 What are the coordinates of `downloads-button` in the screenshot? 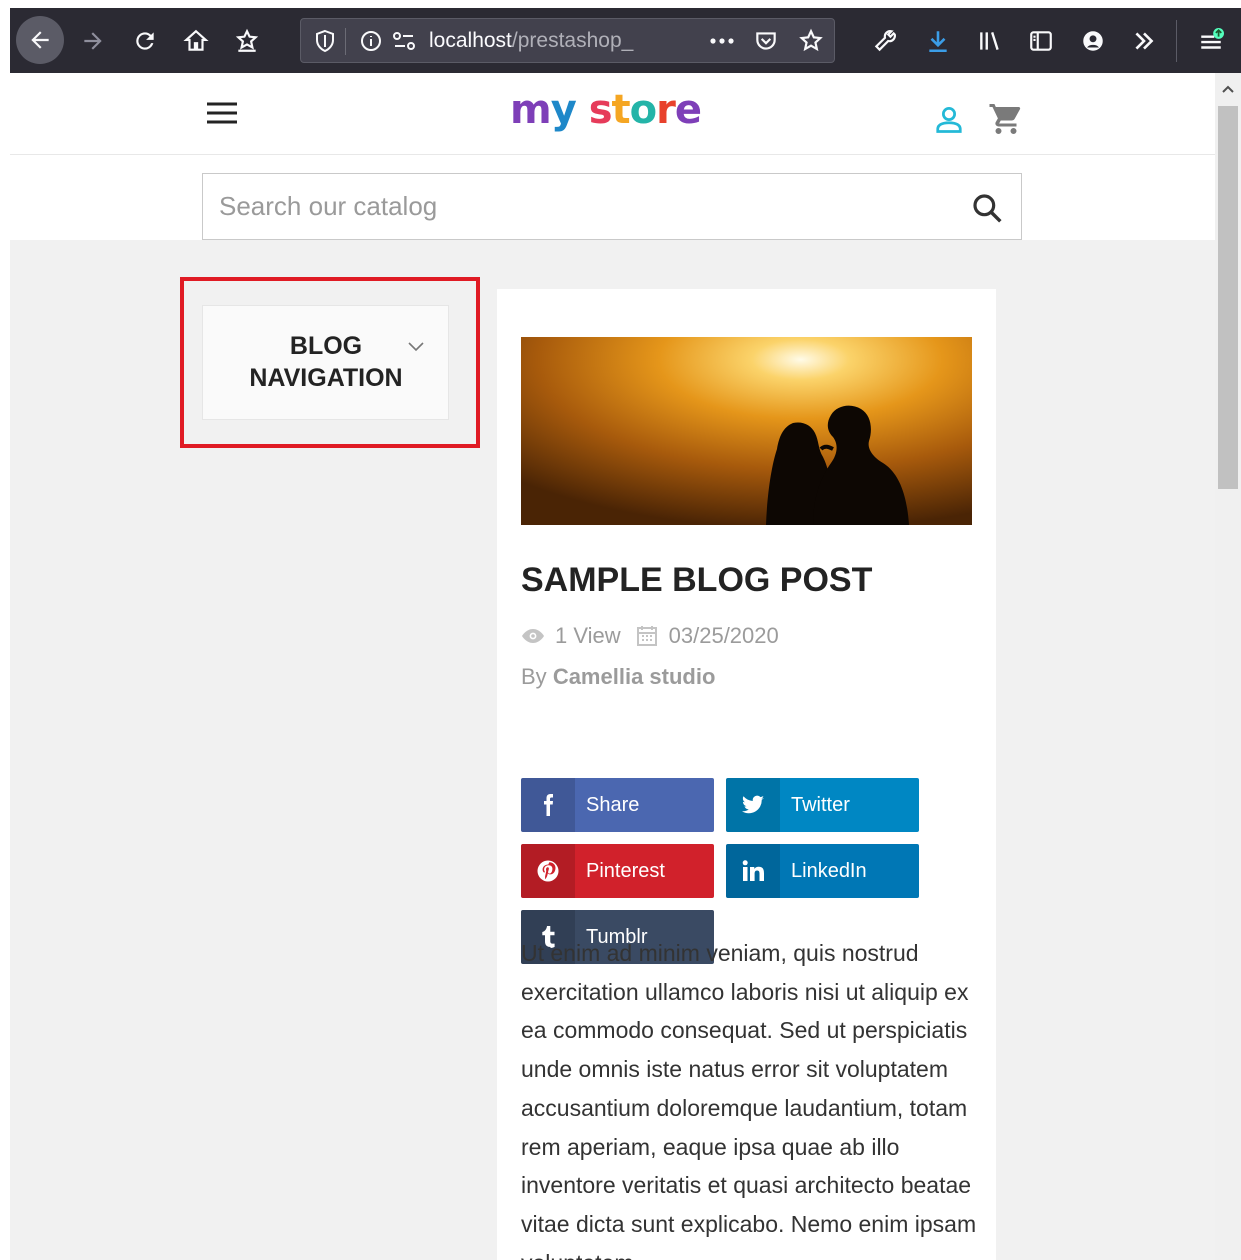 It's located at (938, 43).